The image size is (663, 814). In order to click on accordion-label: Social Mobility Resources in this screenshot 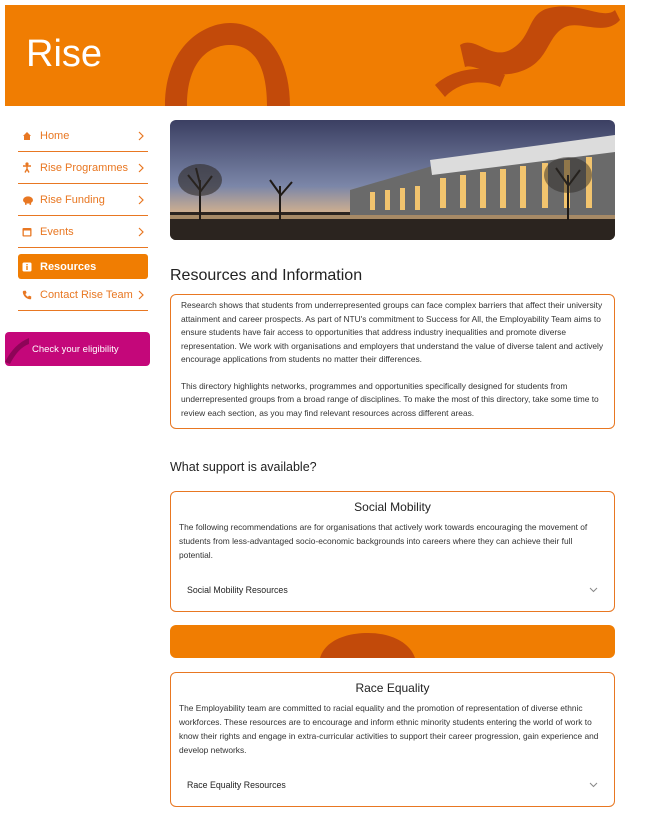, I will do `click(237, 590)`.